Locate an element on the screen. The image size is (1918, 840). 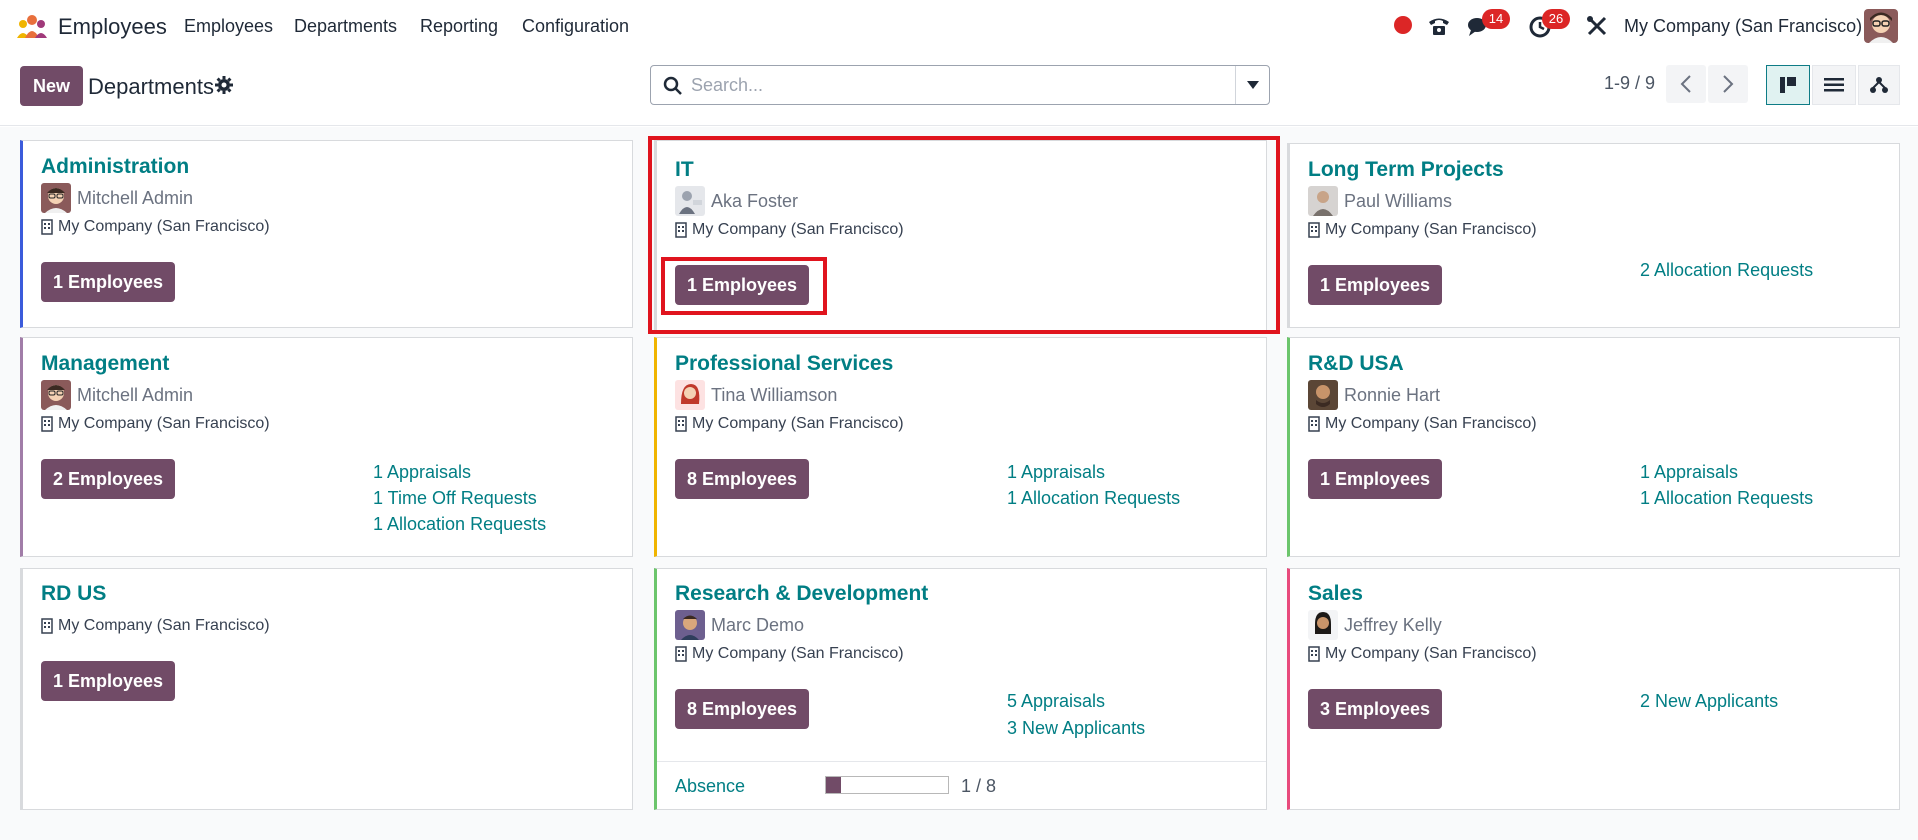
pager-next-button is located at coordinates (1728, 84).